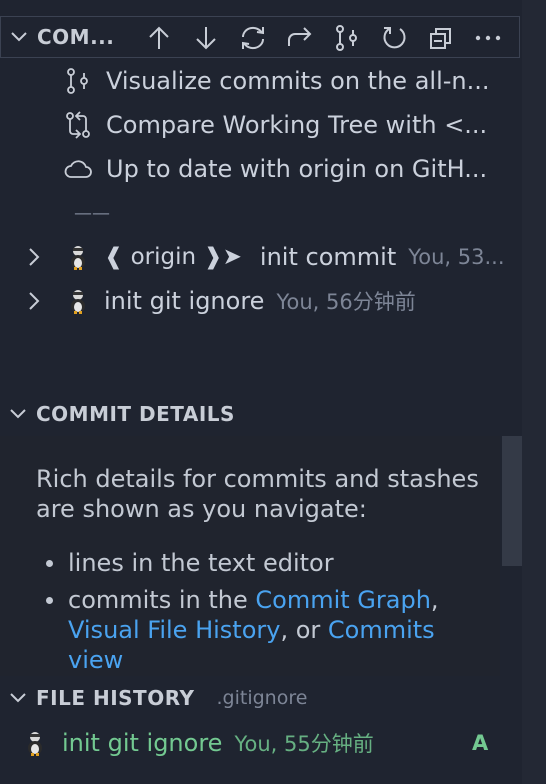  I want to click on file-history-header: FILE HISTORY .gitignore, so click(261, 698).